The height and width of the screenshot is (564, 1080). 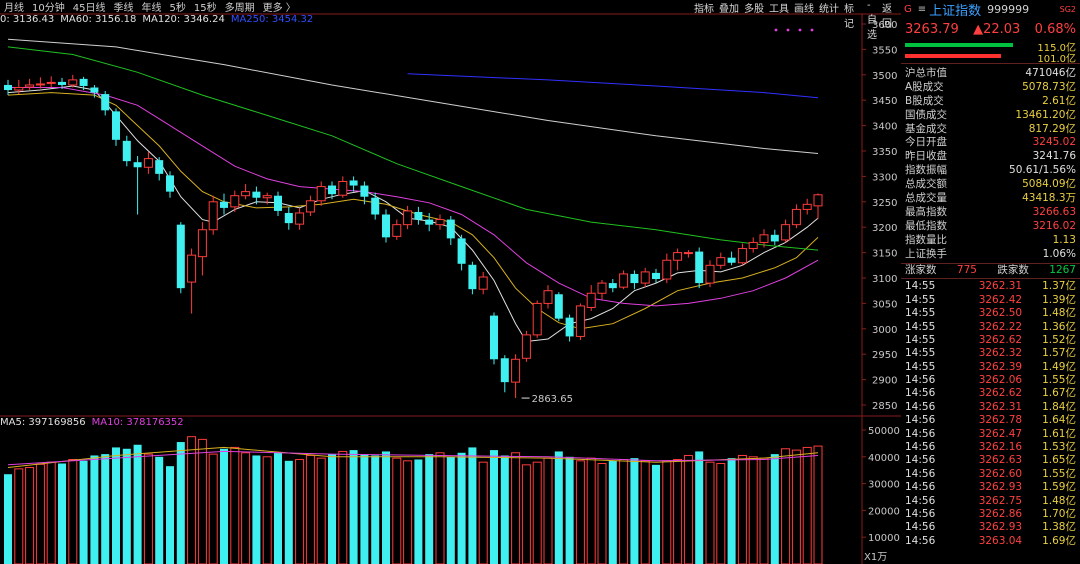 What do you see at coordinates (926, 73) in the screenshot?
I see `stat-label: 沪总市值` at bounding box center [926, 73].